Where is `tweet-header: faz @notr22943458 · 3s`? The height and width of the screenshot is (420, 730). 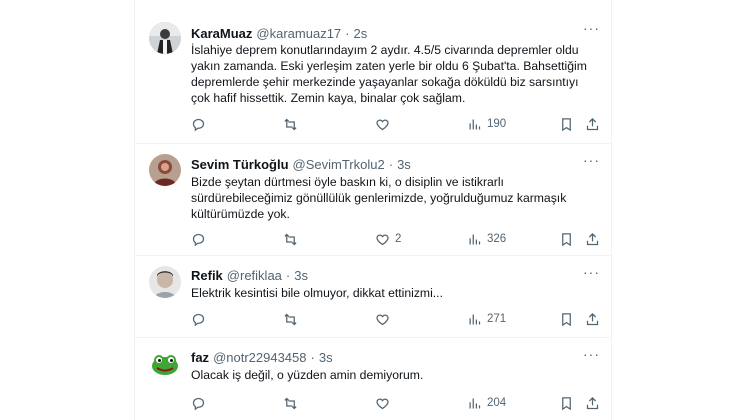
tweet-header: faz @notr22943458 · 3s is located at coordinates (262, 357).